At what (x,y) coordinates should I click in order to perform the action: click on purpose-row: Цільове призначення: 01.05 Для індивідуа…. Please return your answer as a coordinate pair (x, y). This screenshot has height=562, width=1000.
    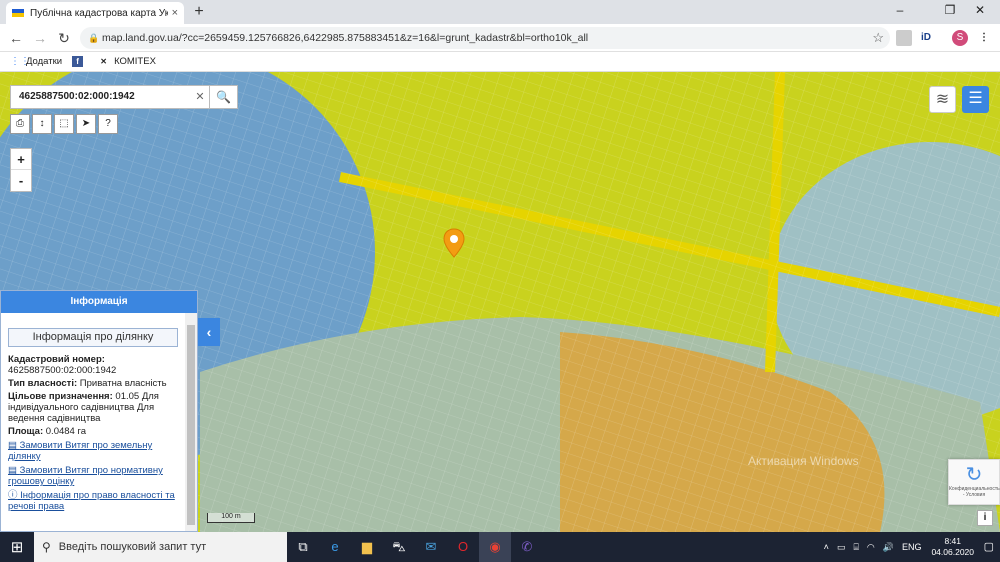
    Looking at the image, I should click on (93, 407).